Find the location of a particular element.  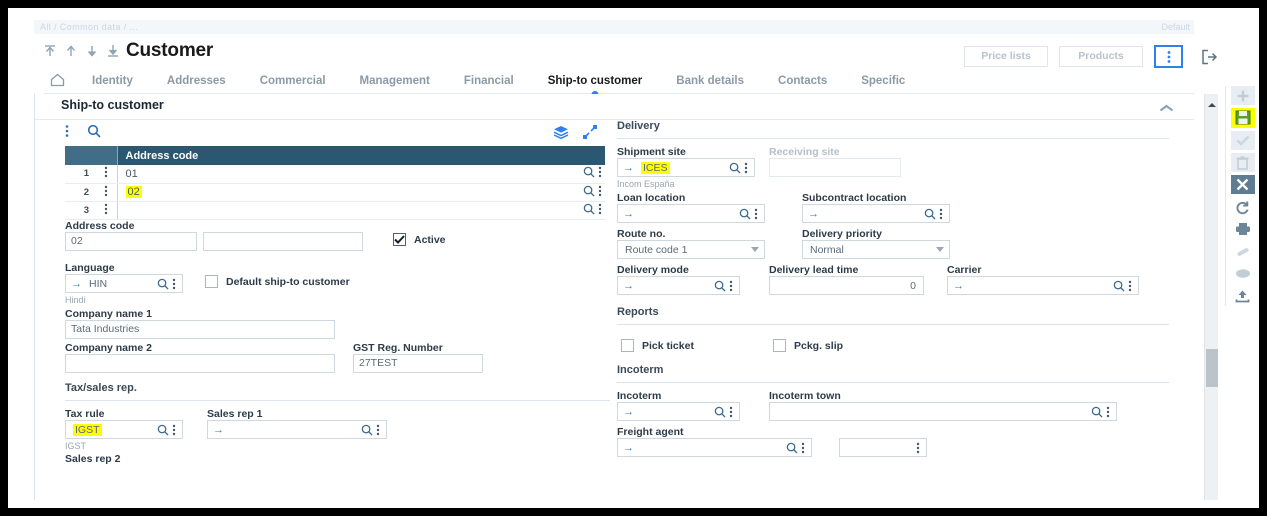

incoterm-menu-icon is located at coordinates (731, 412).